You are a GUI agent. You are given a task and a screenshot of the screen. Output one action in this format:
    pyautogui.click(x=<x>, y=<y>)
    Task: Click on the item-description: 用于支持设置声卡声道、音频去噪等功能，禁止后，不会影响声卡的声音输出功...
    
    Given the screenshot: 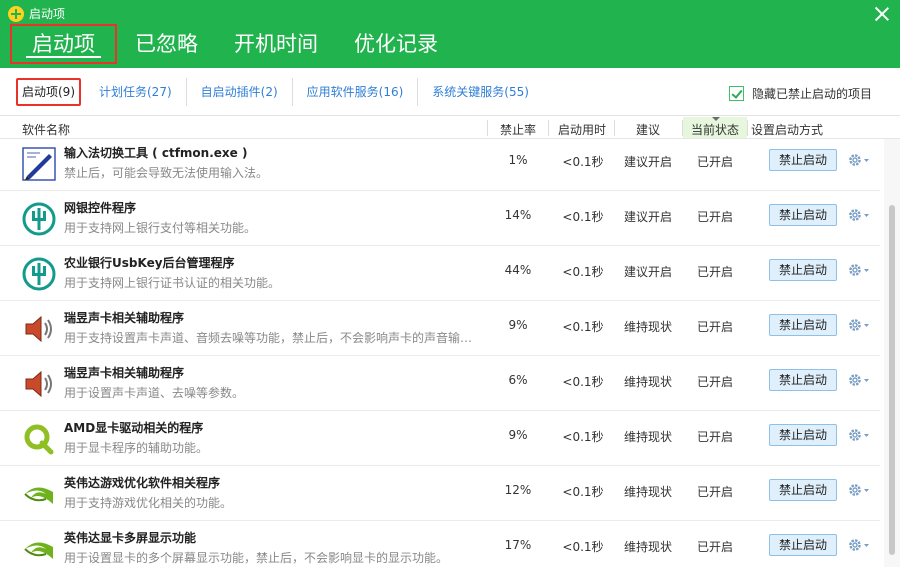 What is the action you would take?
    pyautogui.click(x=274, y=338)
    